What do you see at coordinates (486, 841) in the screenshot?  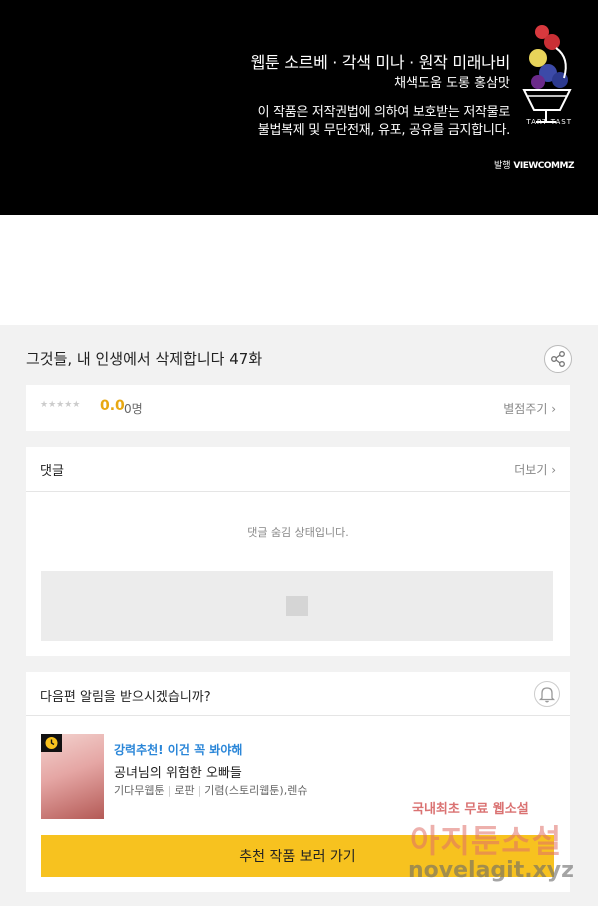 I see `watermark-line-2: 아지툰소설` at bounding box center [486, 841].